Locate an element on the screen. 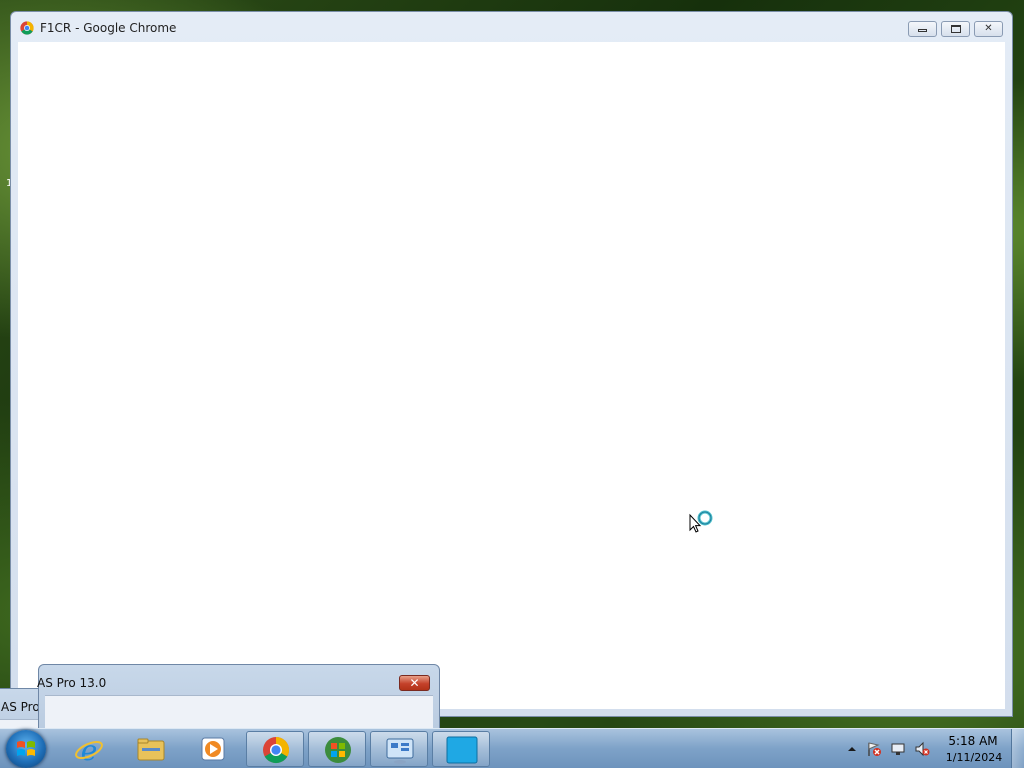 Image resolution: width=1024 pixels, height=768 pixels. taskbar-item-chrome is located at coordinates (275, 749).